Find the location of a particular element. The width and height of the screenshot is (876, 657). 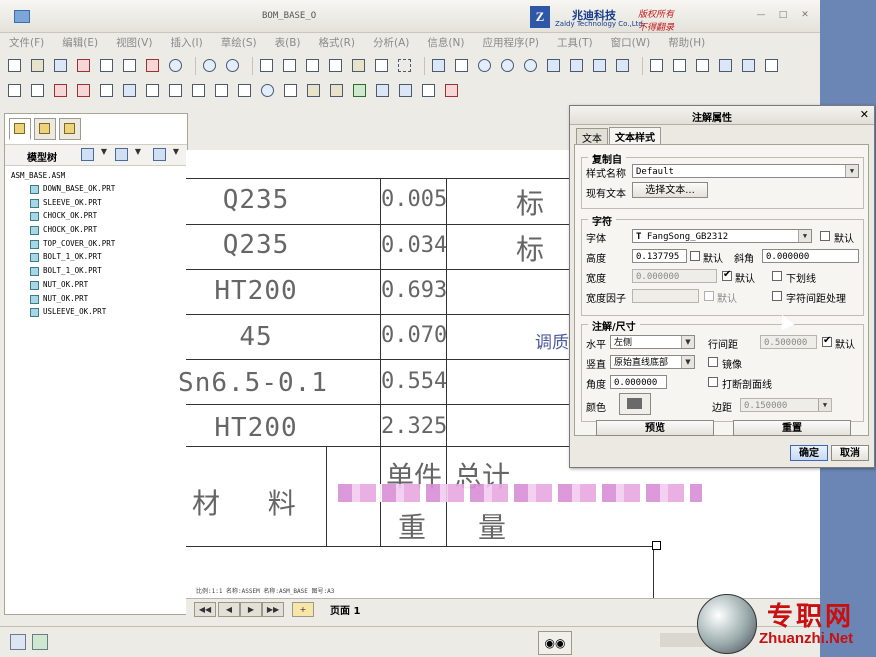

menu-view: 视图(V) is located at coordinates (134, 42).